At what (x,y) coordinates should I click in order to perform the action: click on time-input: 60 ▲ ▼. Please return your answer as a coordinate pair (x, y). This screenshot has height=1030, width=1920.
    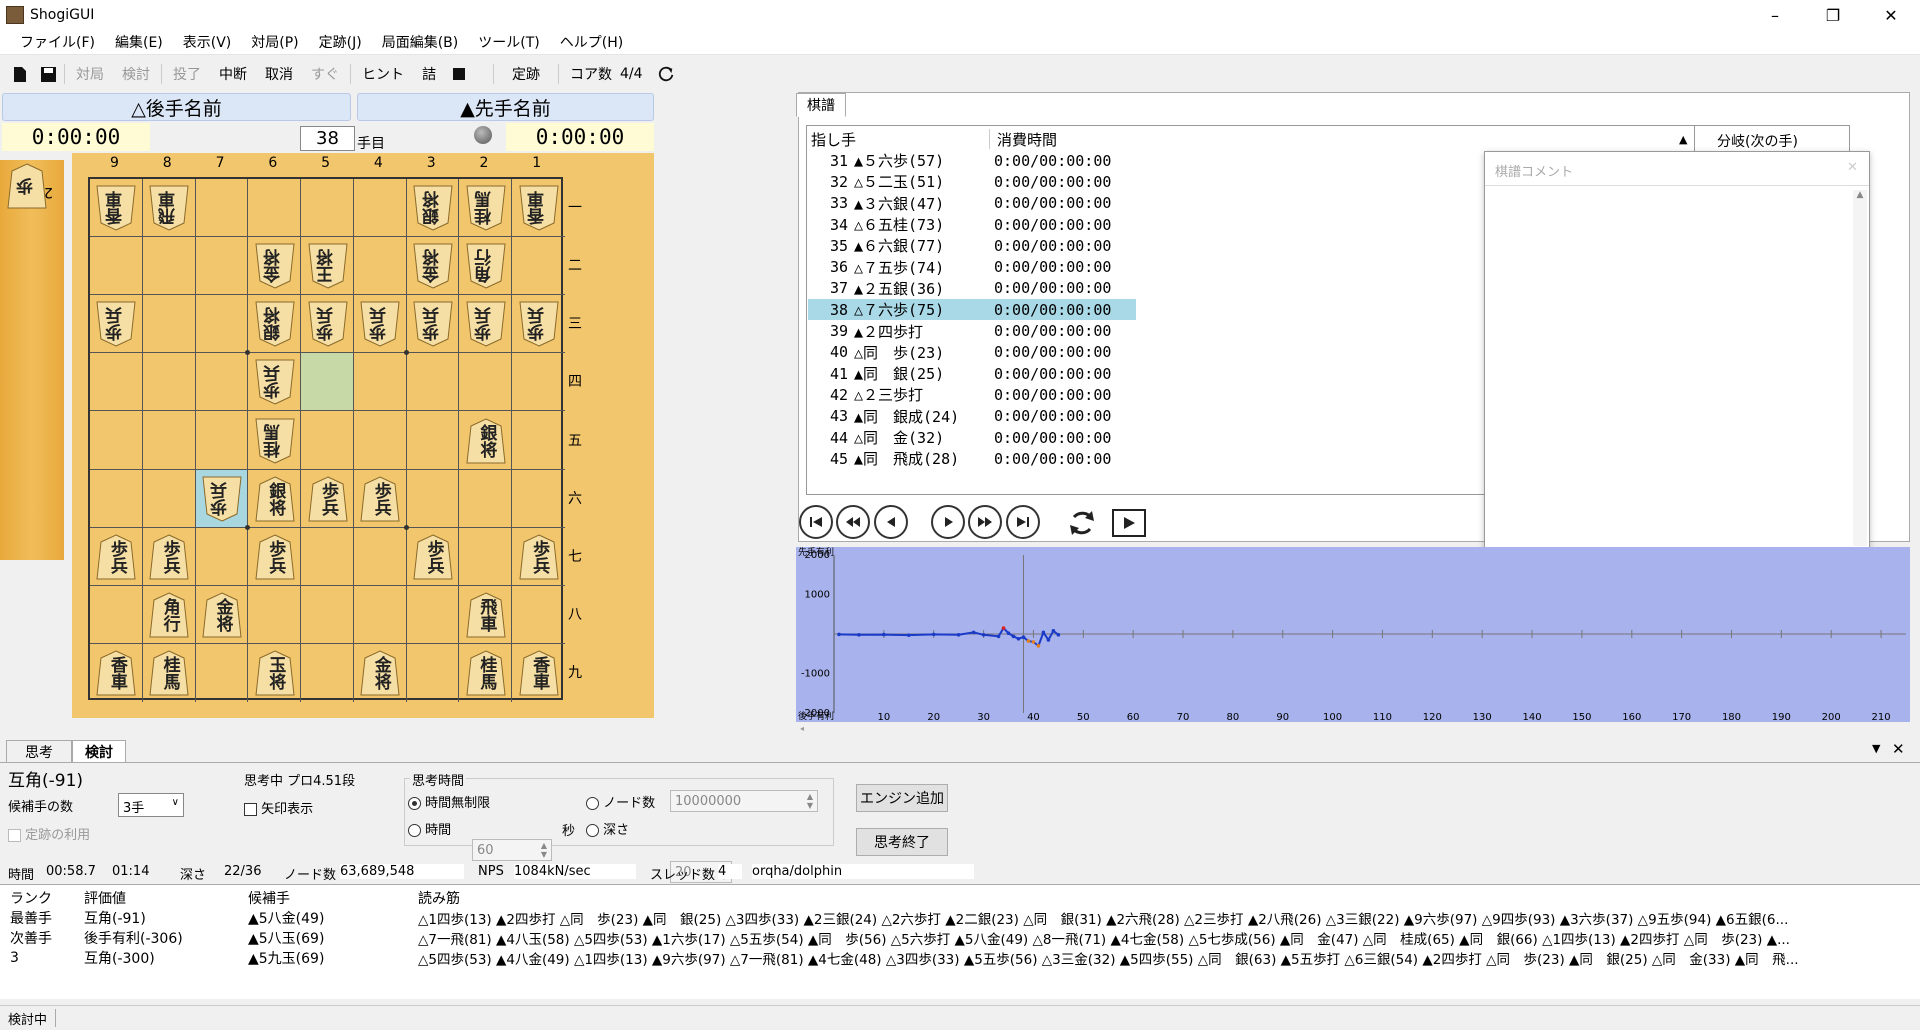
    Looking at the image, I should click on (512, 850).